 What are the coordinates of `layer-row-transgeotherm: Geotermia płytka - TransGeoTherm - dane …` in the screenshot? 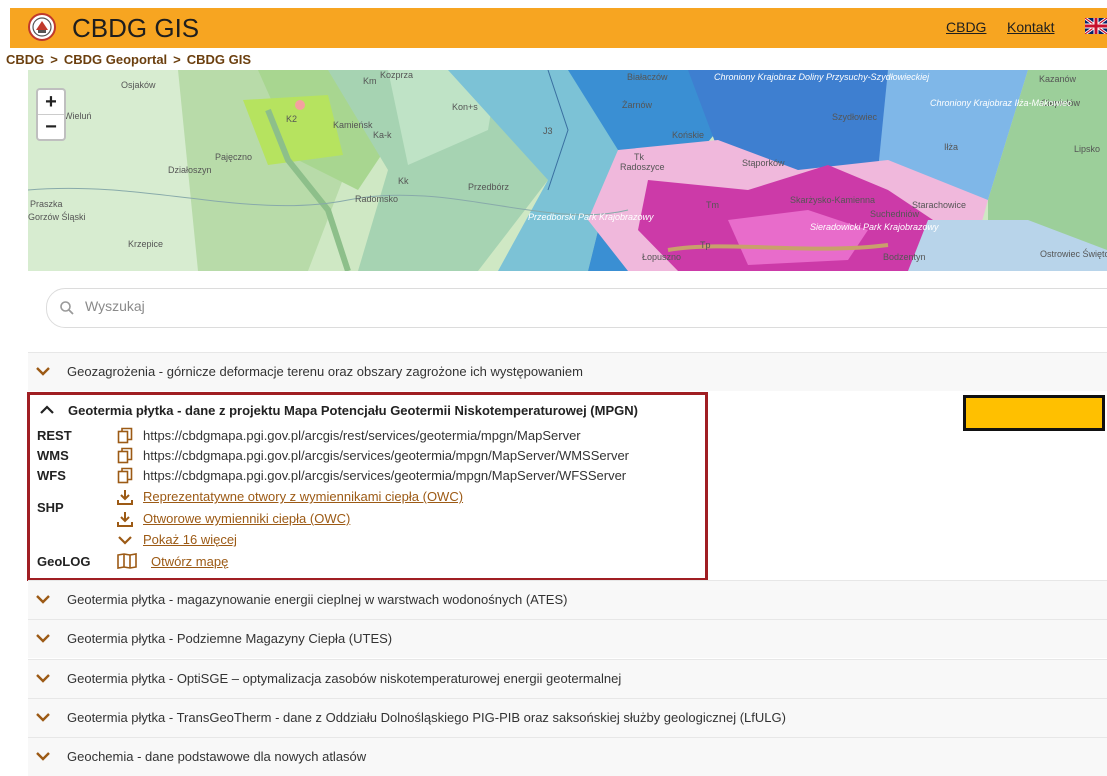 It's located at (567, 717).